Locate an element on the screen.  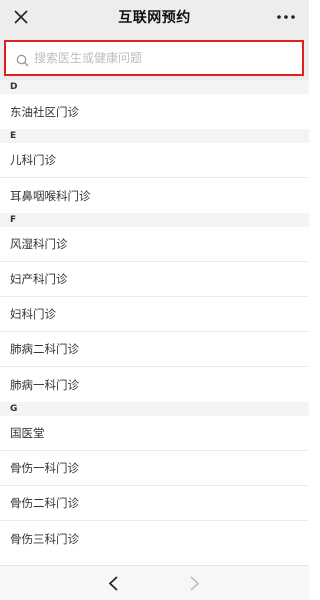
list-item: 骨伤三科门诊 is located at coordinates (154, 538).